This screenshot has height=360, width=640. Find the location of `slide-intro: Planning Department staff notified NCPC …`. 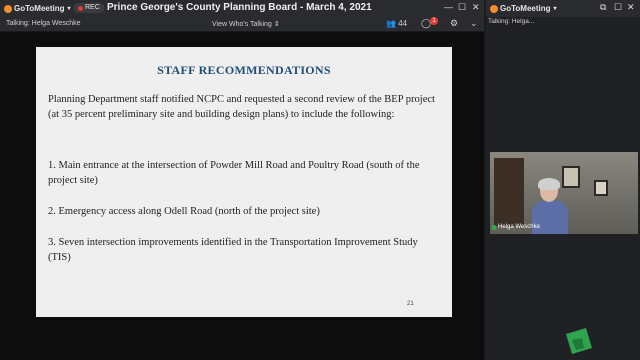

slide-intro: Planning Department staff notified NCPC … is located at coordinates (241, 107).